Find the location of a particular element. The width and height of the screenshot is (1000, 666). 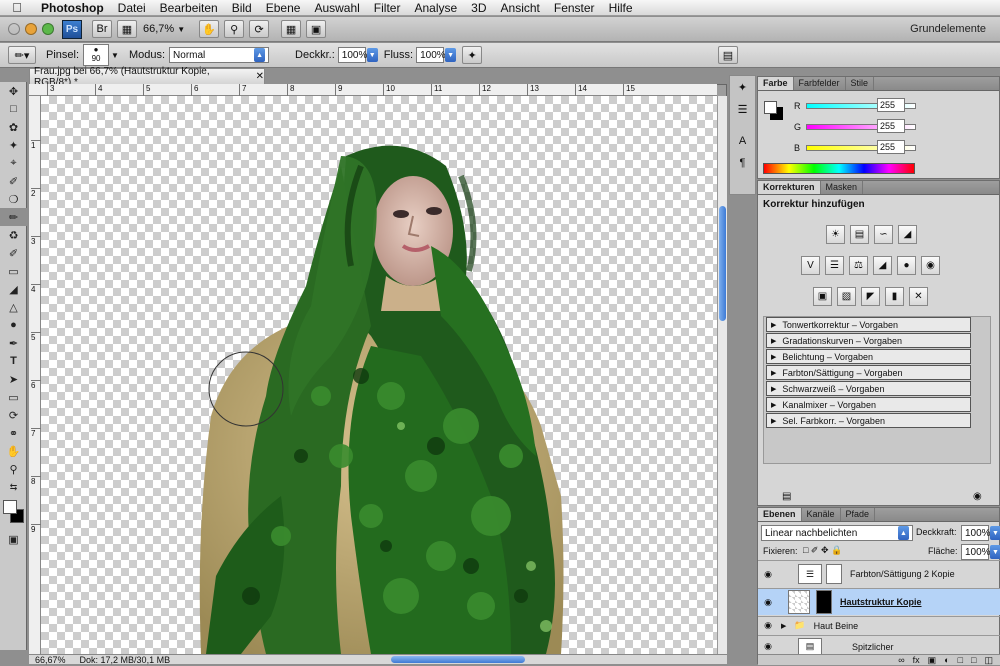

quick-mask-icon: ▣ is located at coordinates (13, 539).